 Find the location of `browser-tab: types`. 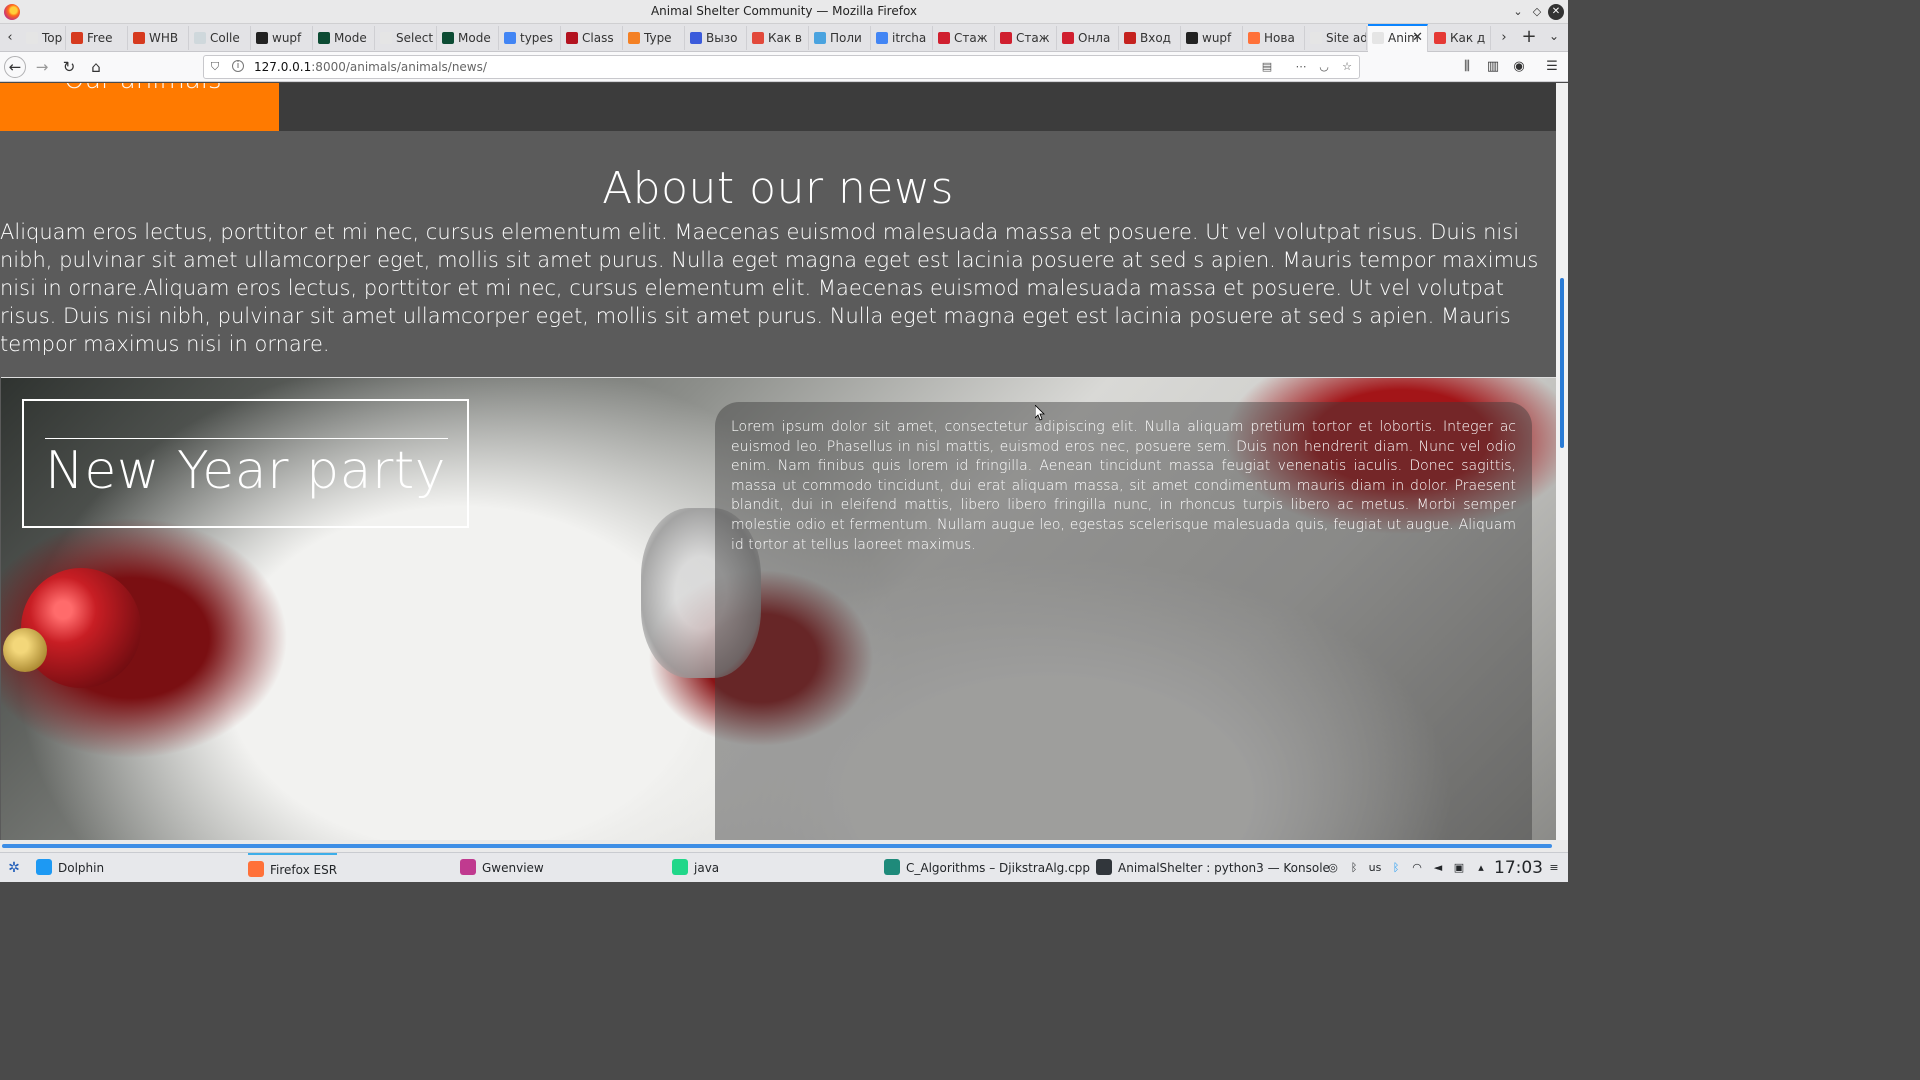

browser-tab: types is located at coordinates (530, 38).